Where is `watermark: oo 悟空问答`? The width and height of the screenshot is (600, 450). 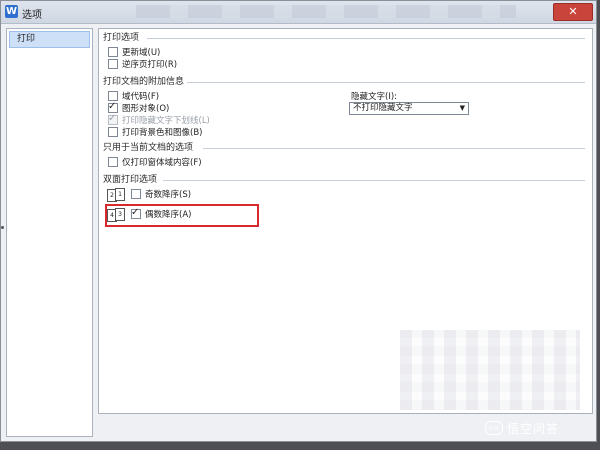 watermark: oo 悟空问答 is located at coordinates (522, 428).